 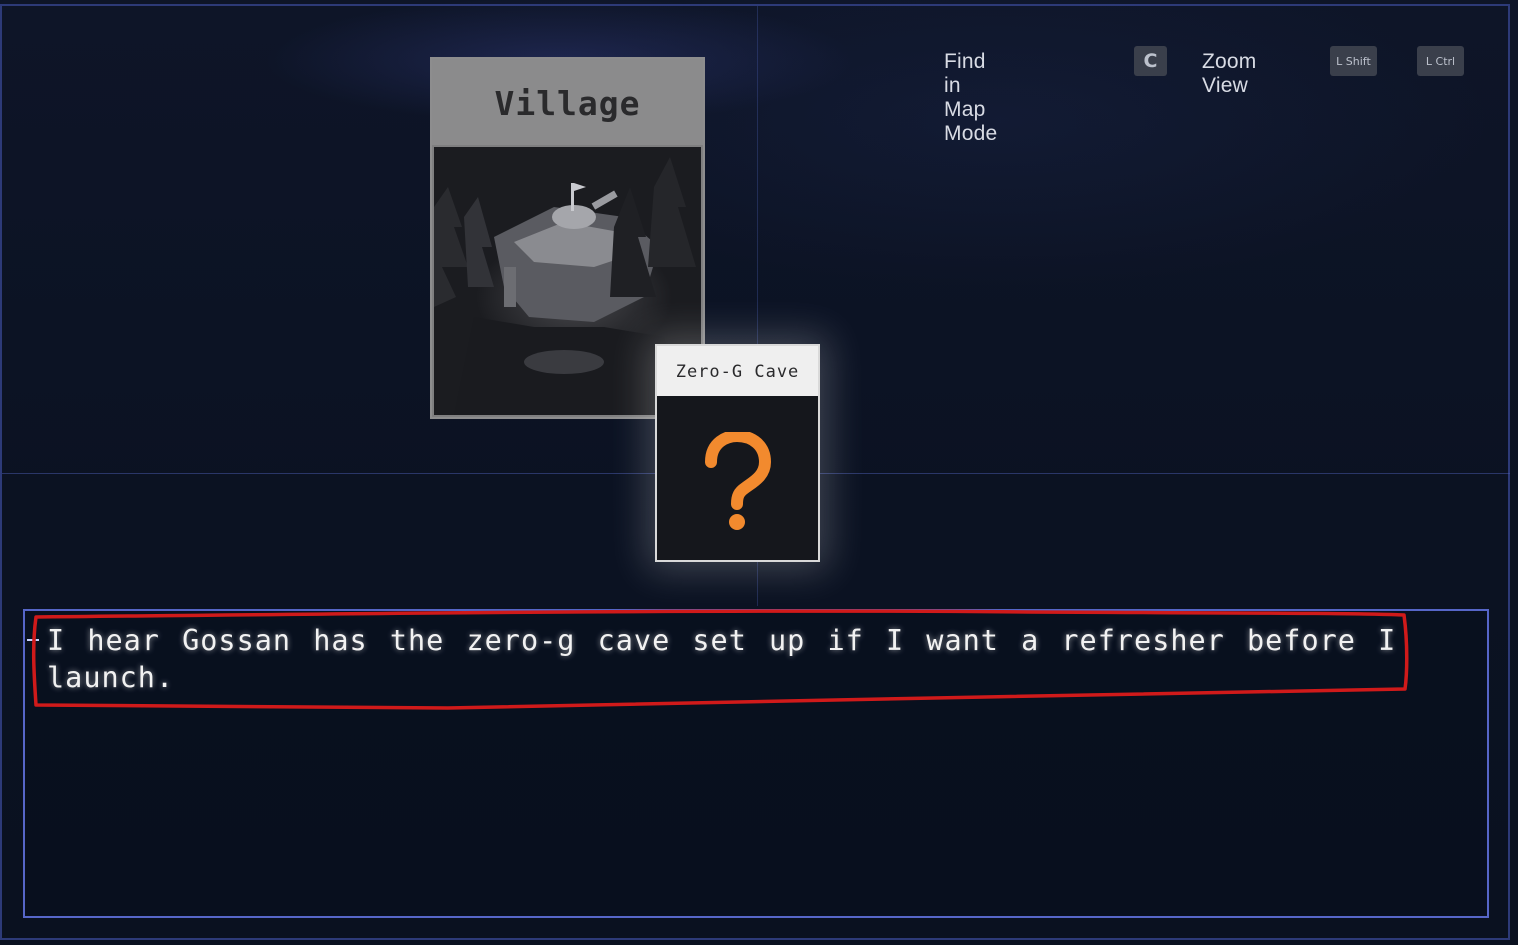 I want to click on zero-g-cave-card: Zero-G Cave, so click(x=737, y=453).